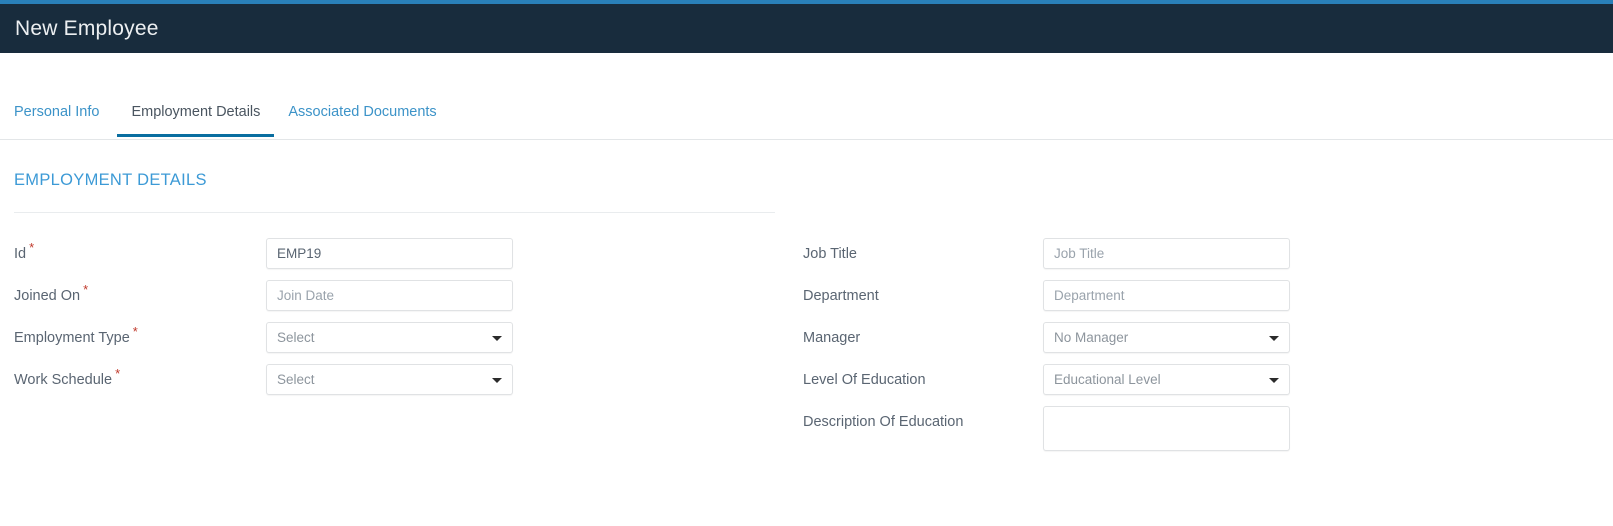 The width and height of the screenshot is (1613, 526). I want to click on field-department: Department, so click(1183, 296).